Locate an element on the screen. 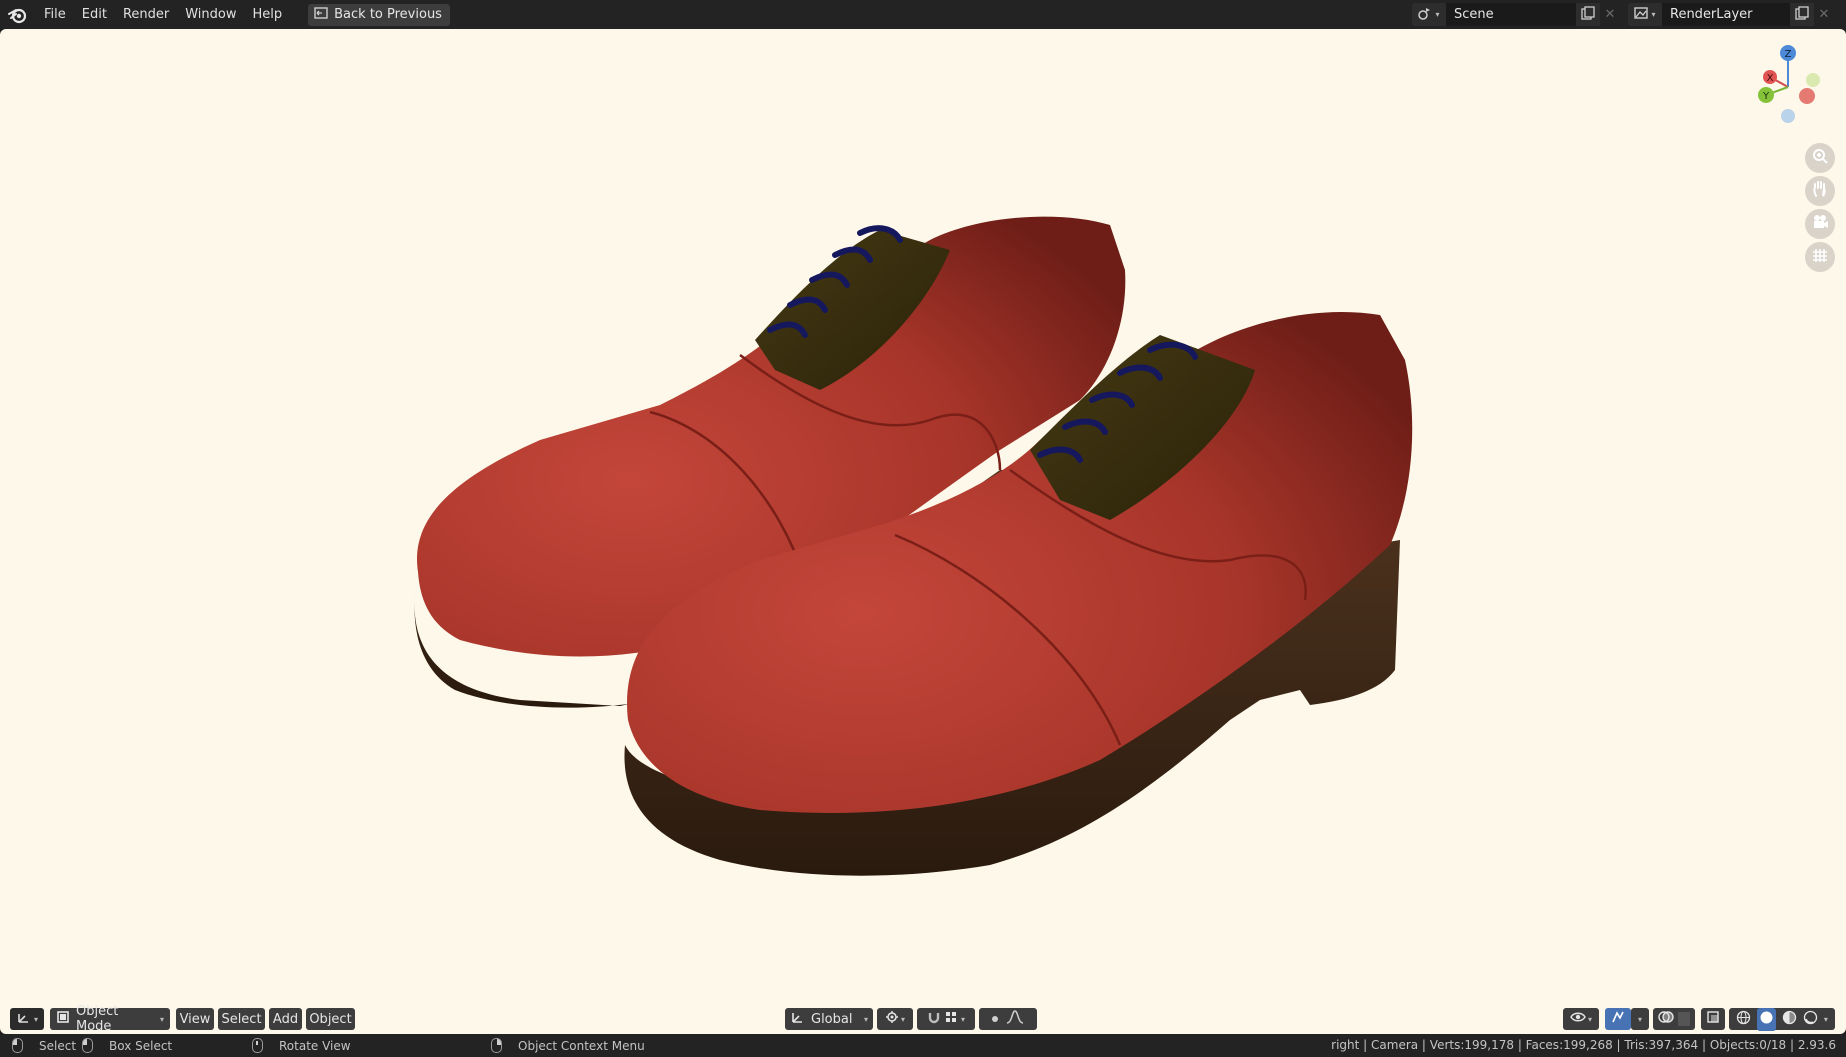 The height and width of the screenshot is (1057, 1846). pivot-point-dropdown: ▾ is located at coordinates (895, 1019).